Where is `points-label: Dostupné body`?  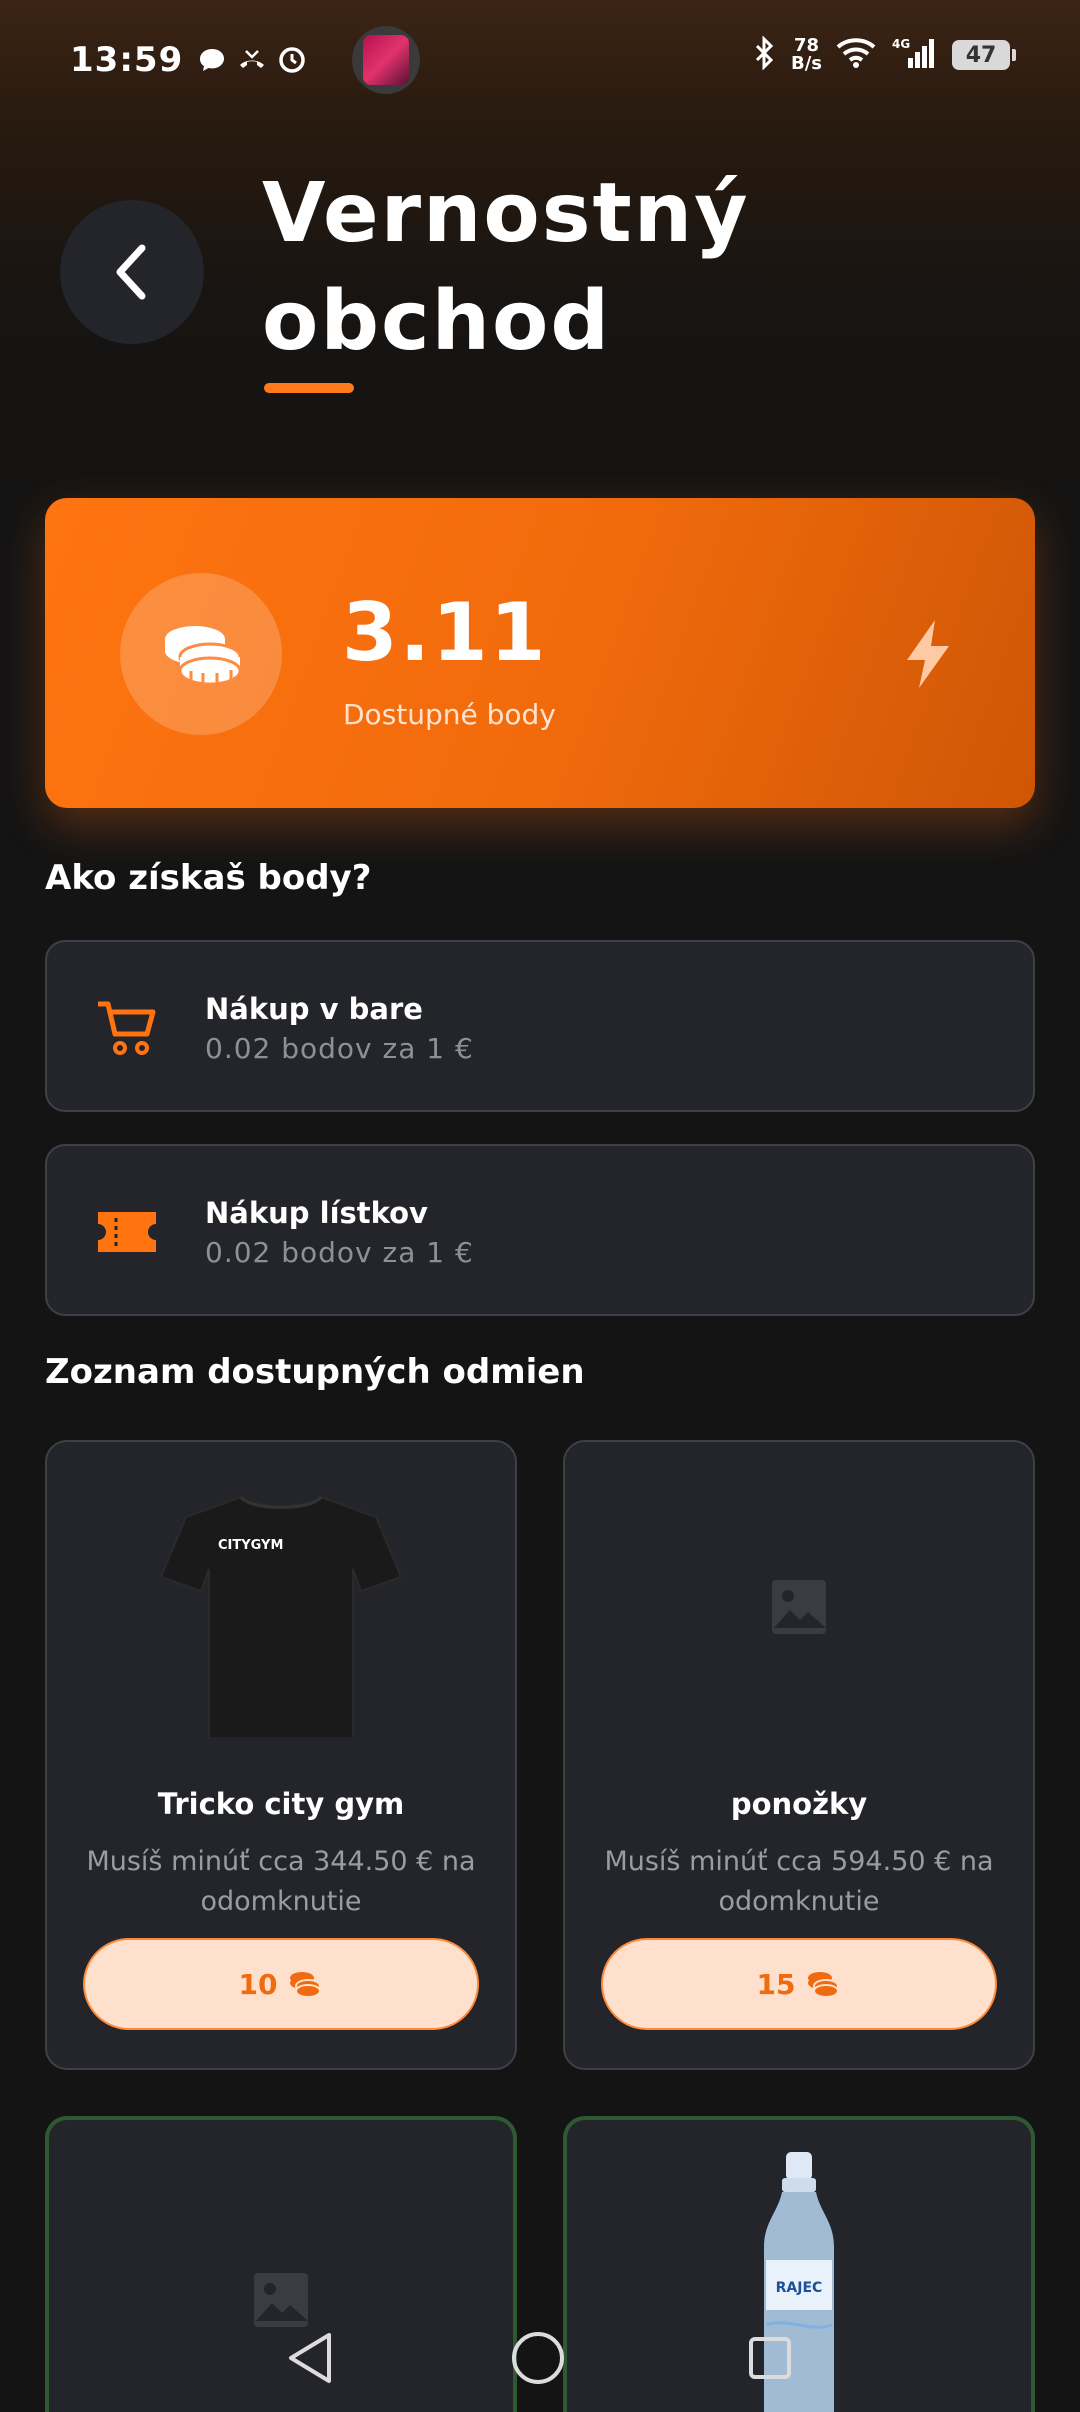
points-label: Dostupné body is located at coordinates (449, 714).